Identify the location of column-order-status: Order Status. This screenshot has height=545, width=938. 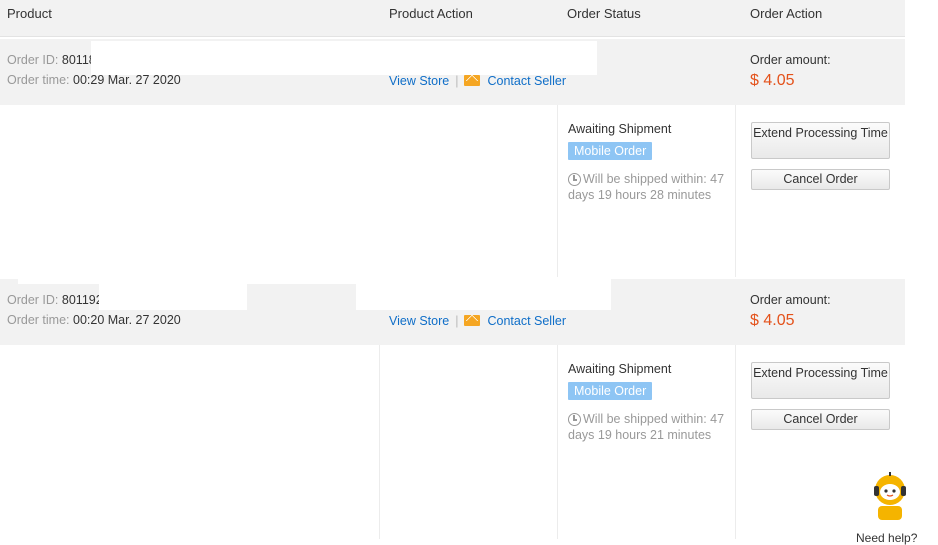
(604, 13).